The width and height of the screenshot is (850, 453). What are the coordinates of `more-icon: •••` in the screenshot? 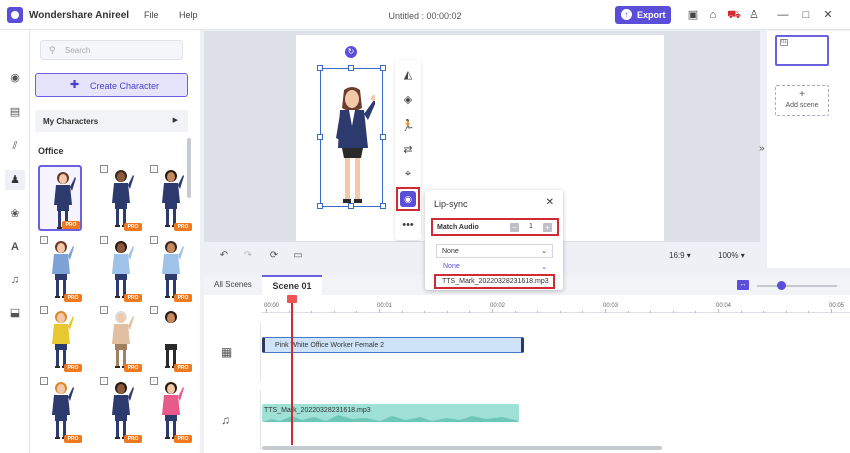 It's located at (408, 225).